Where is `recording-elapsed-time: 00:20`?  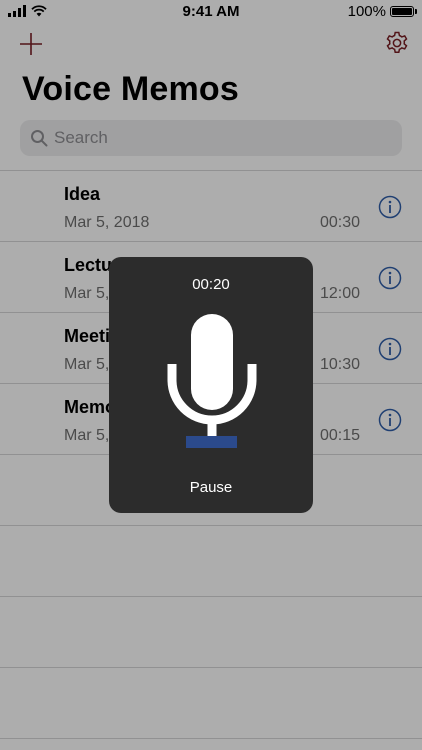
recording-elapsed-time: 00:20 is located at coordinates (211, 284).